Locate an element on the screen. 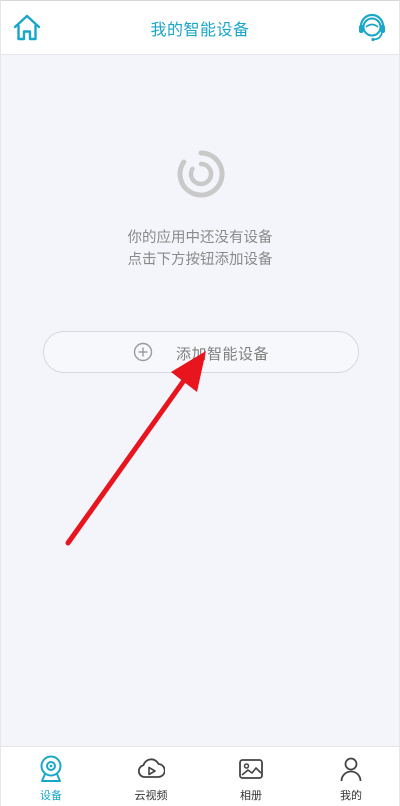 The image size is (400, 806). tab-devices: 设备 is located at coordinates (51, 776).